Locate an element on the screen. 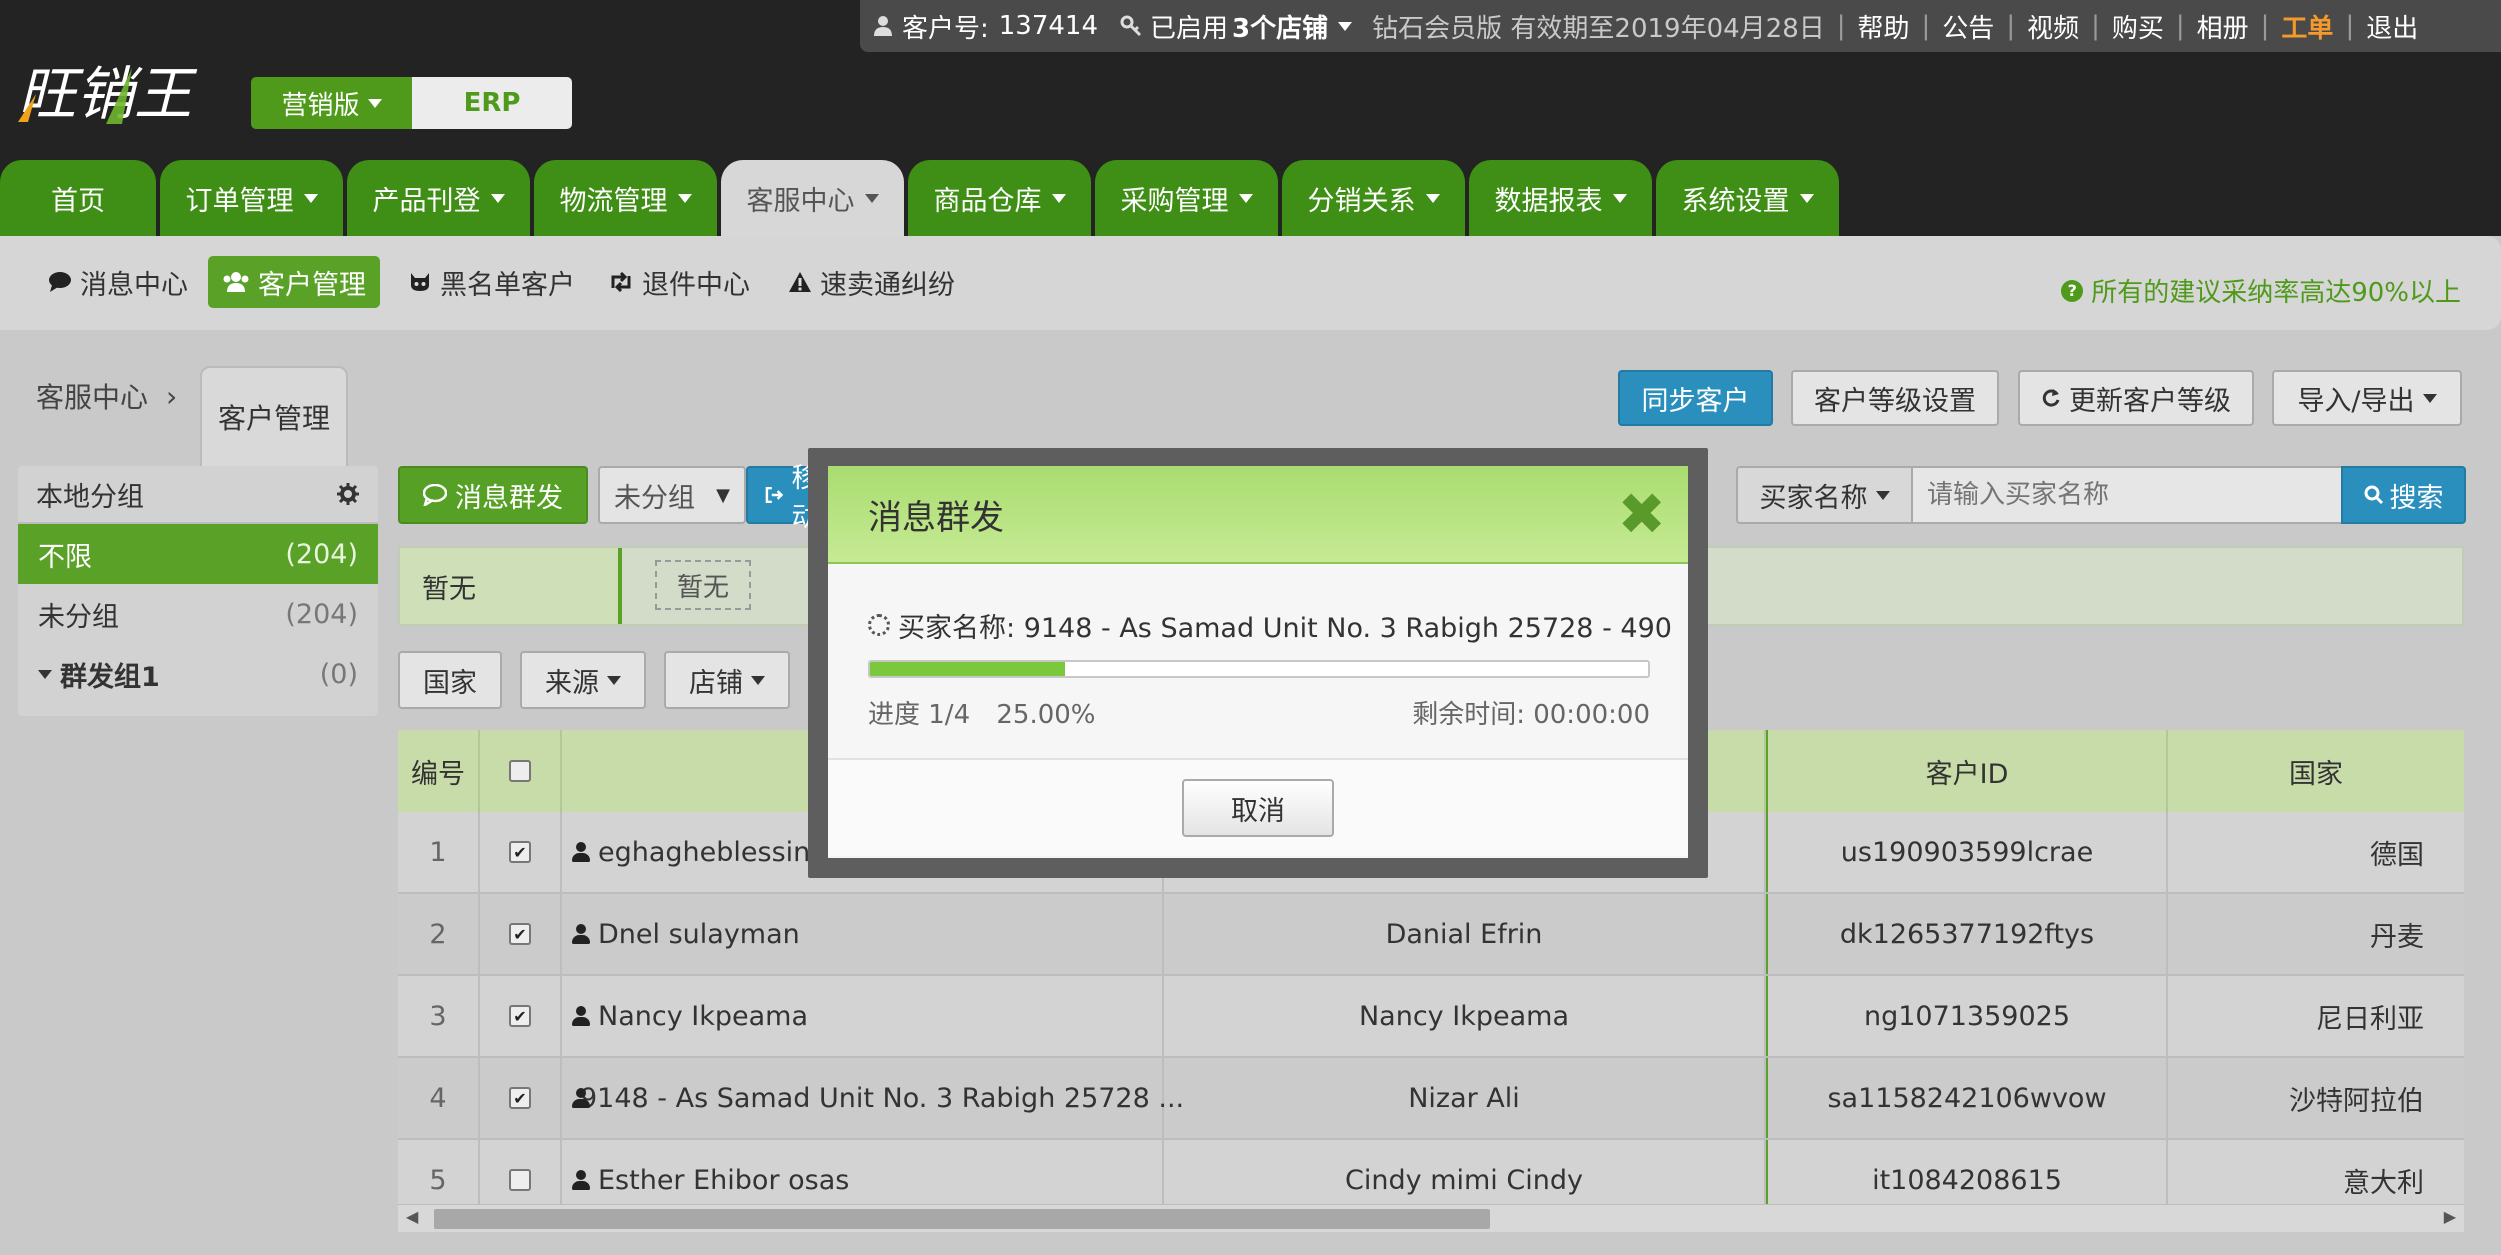 The image size is (2501, 1255). link-help: 帮助 is located at coordinates (1884, 26).